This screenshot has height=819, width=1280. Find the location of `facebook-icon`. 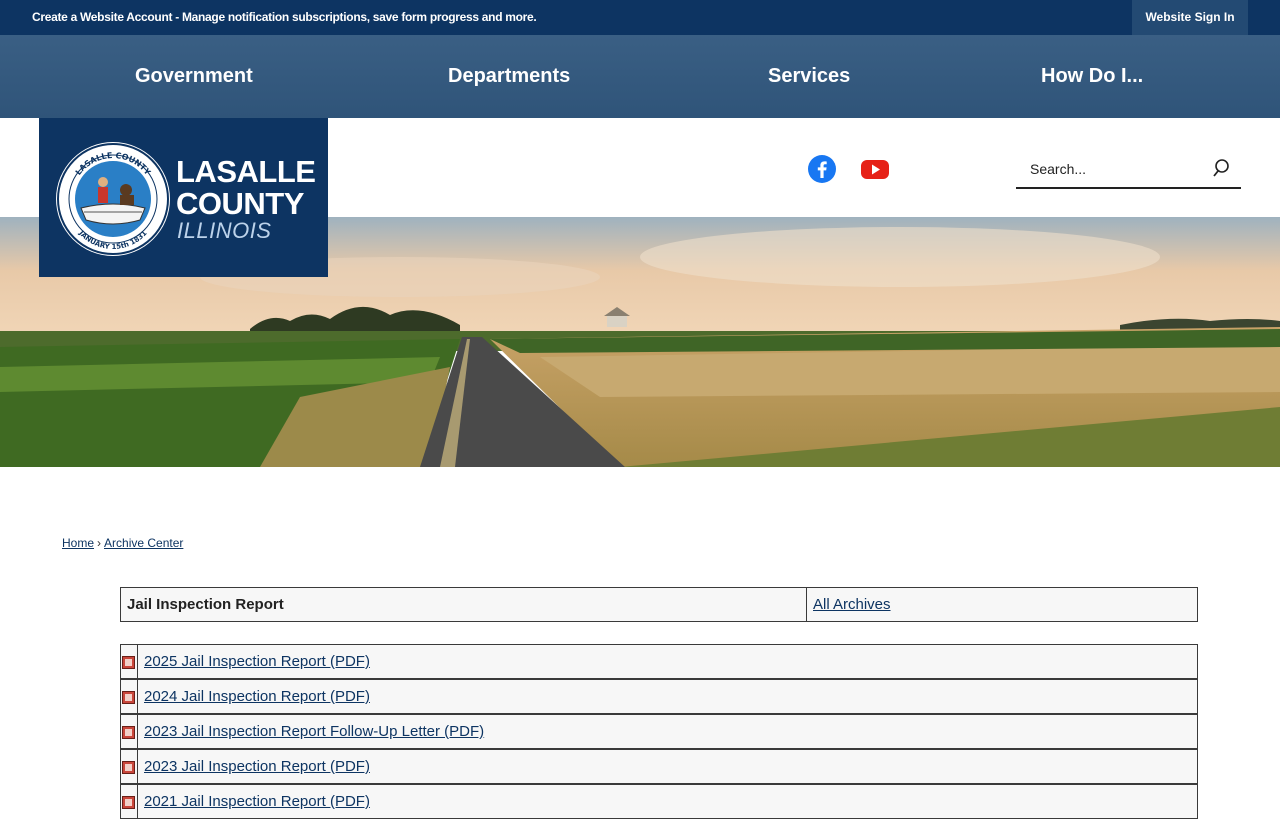

facebook-icon is located at coordinates (822, 169).